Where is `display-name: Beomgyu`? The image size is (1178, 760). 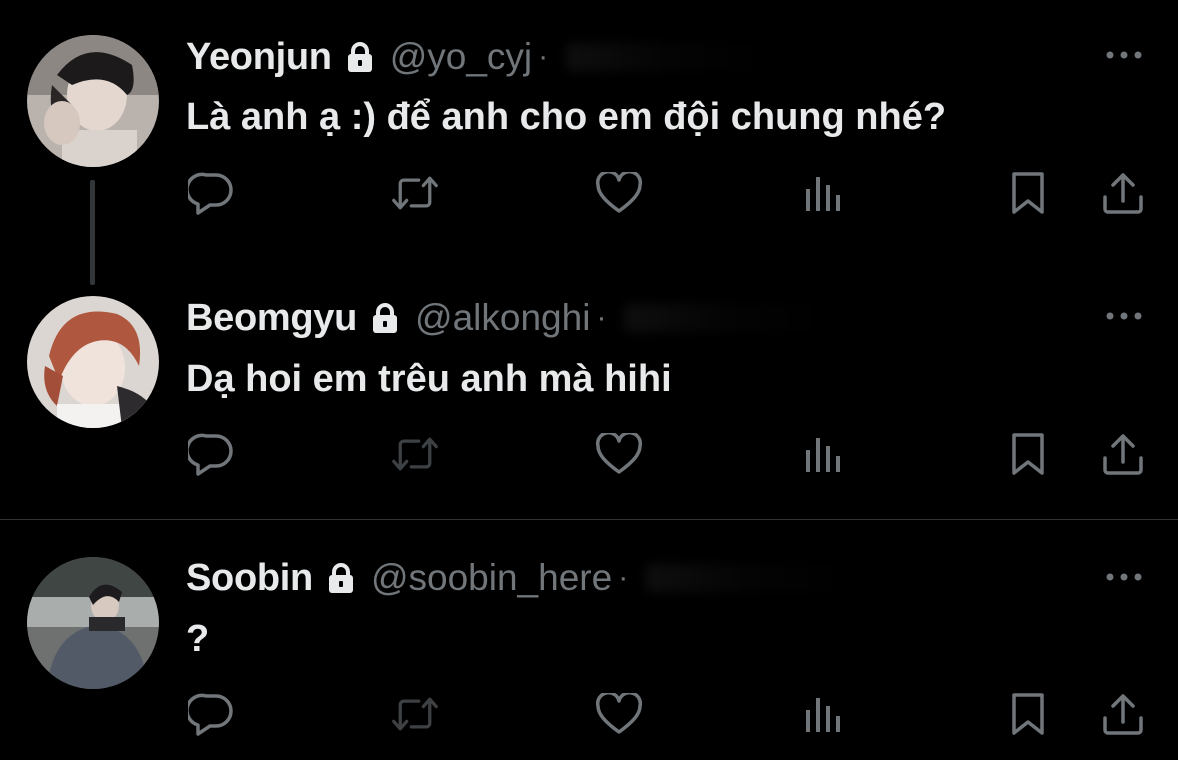 display-name: Beomgyu is located at coordinates (271, 318).